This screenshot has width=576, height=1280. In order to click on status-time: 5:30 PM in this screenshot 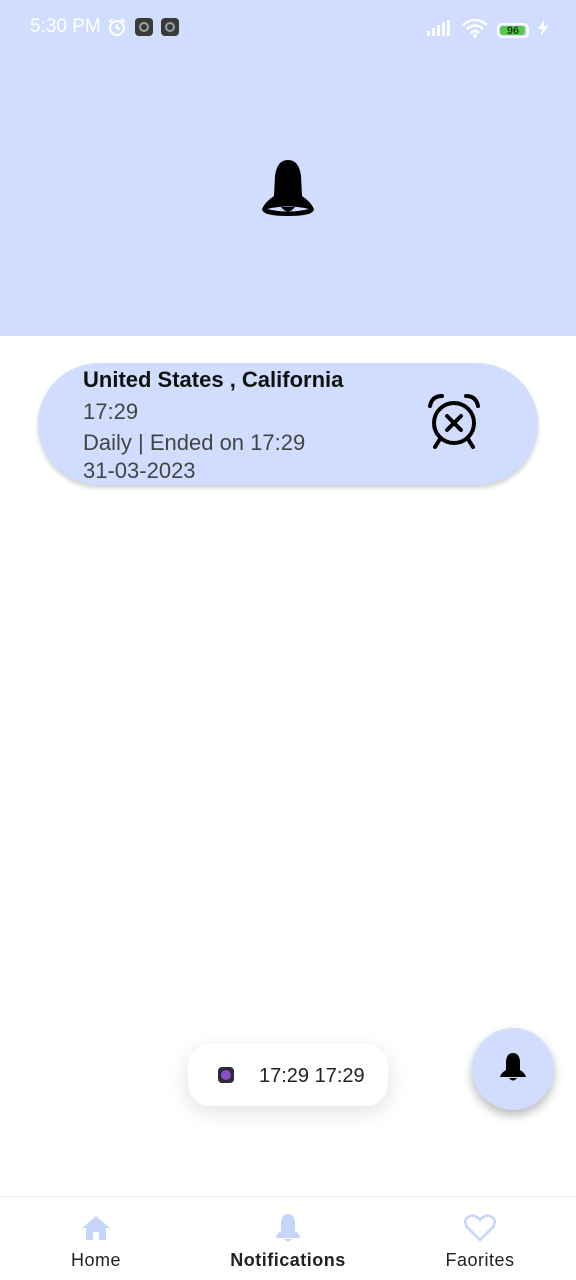, I will do `click(65, 26)`.